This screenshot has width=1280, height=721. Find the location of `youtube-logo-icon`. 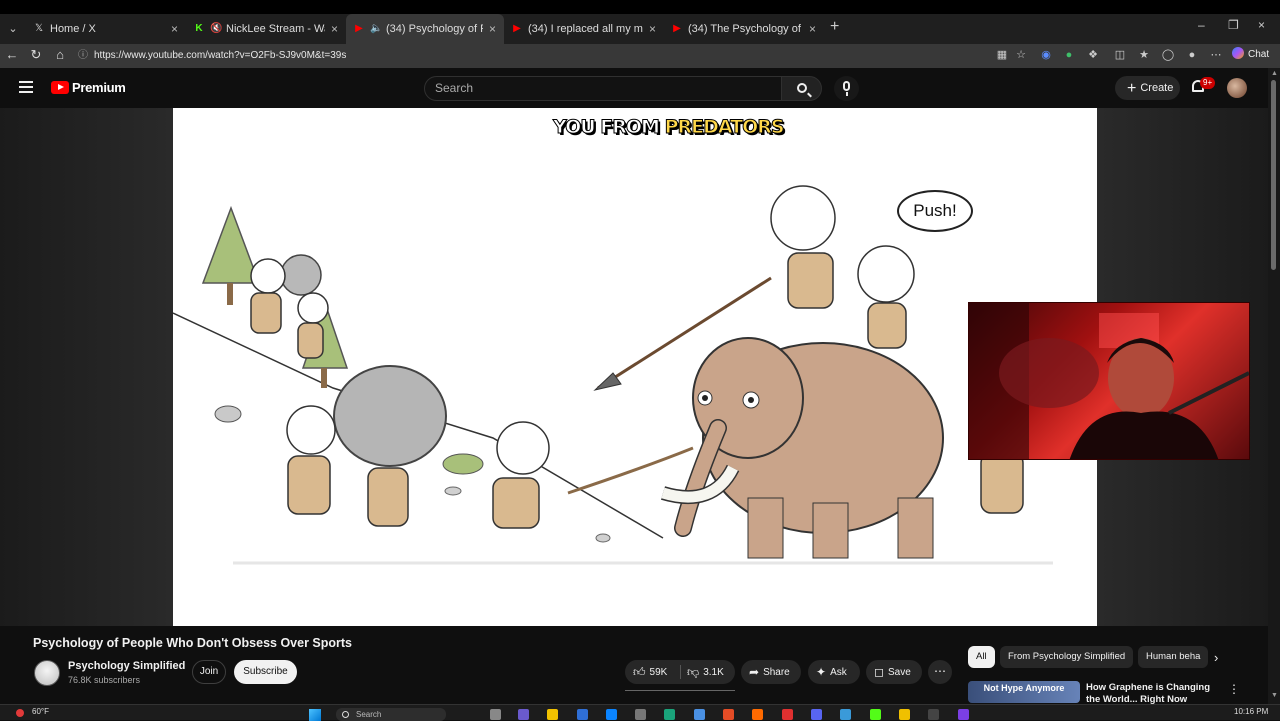

youtube-logo-icon is located at coordinates (60, 87).